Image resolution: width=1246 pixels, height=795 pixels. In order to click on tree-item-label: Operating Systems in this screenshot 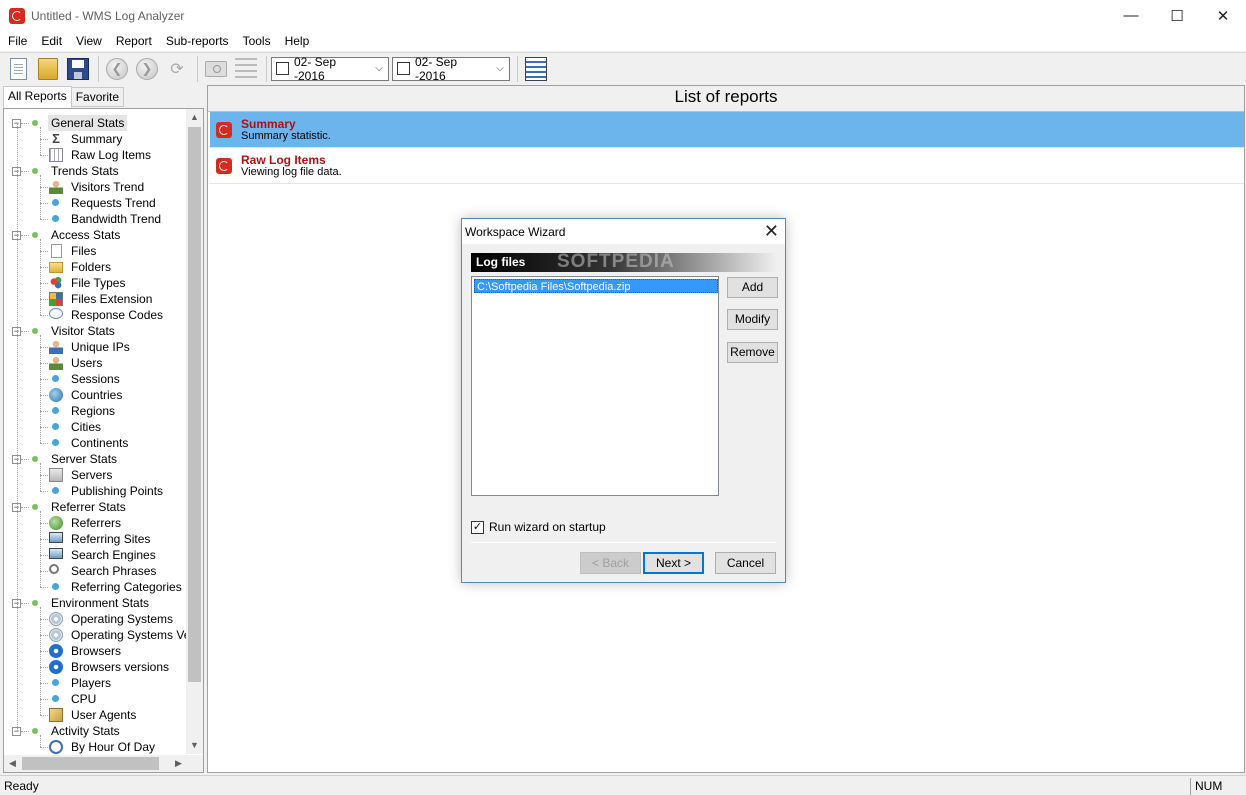, I will do `click(122, 619)`.